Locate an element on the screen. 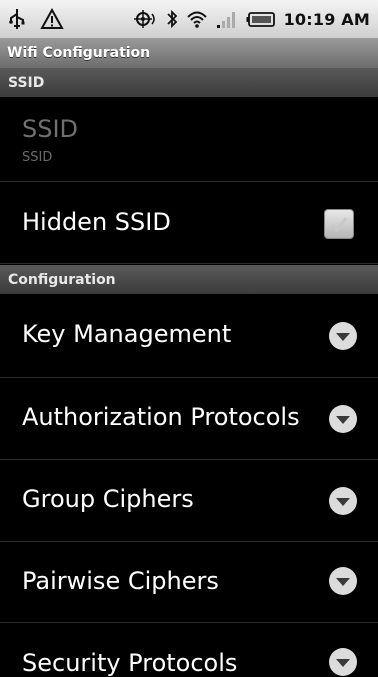 The image size is (378, 677). hidden-ssid-checkbox is located at coordinates (339, 224).